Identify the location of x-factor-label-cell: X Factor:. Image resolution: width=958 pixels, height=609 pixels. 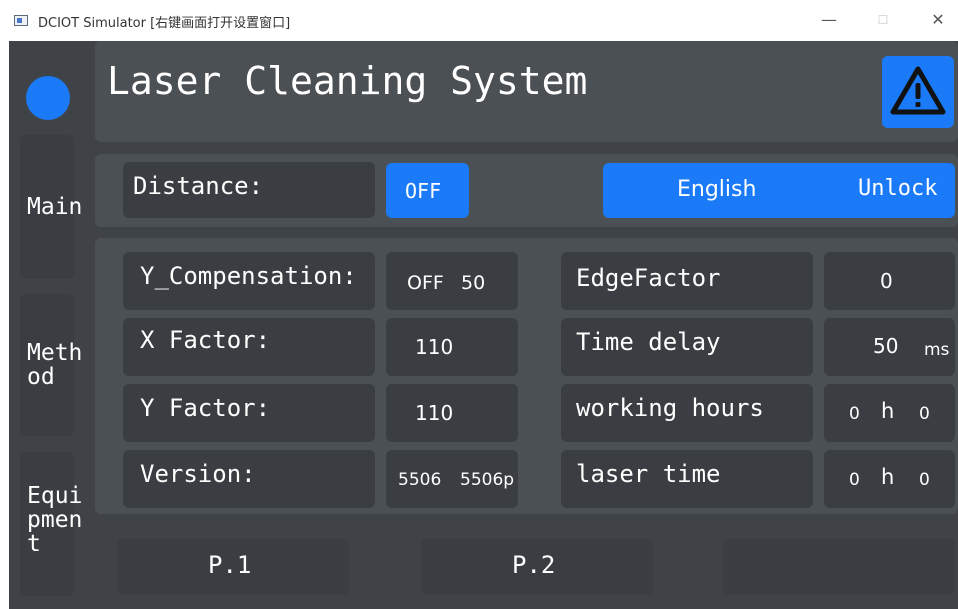
(249, 347).